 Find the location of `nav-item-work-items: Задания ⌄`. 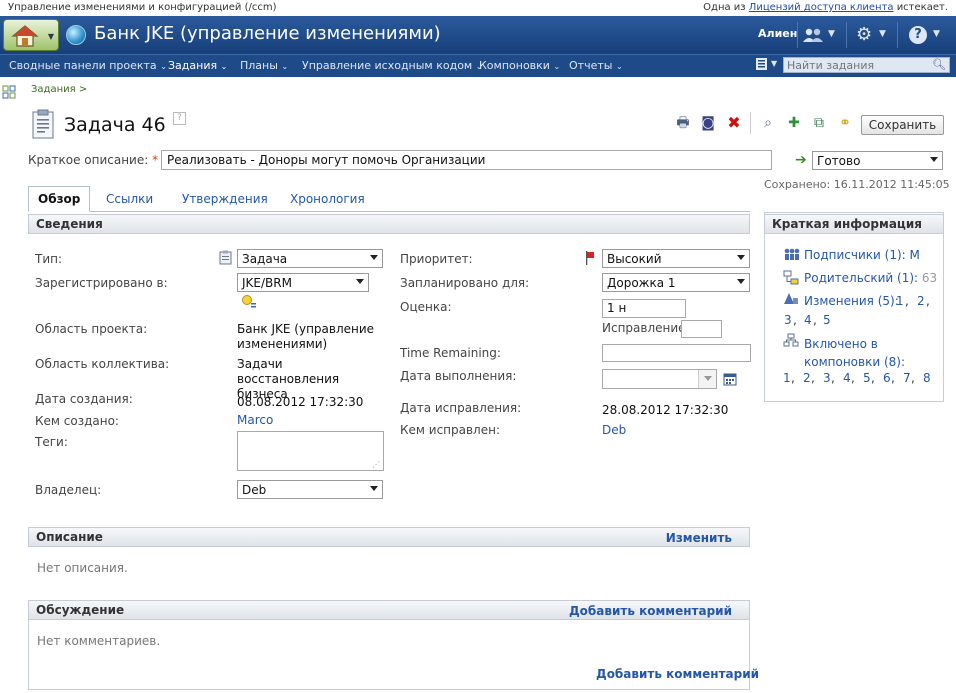

nav-item-work-items: Задания ⌄ is located at coordinates (197, 65).